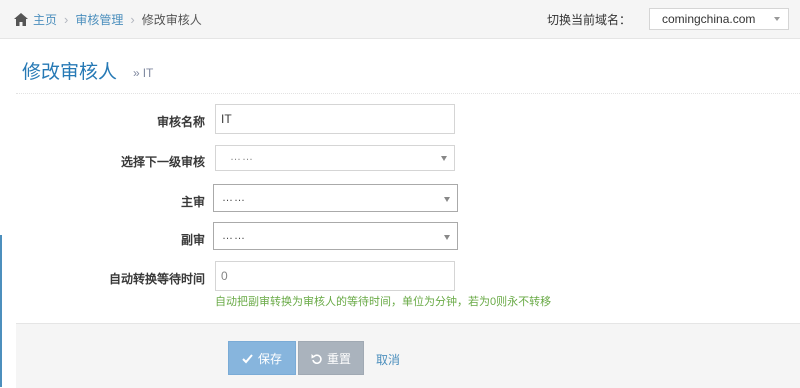 The height and width of the screenshot is (388, 800). What do you see at coordinates (70, 72) in the screenshot?
I see `page-title: 修改审核人` at bounding box center [70, 72].